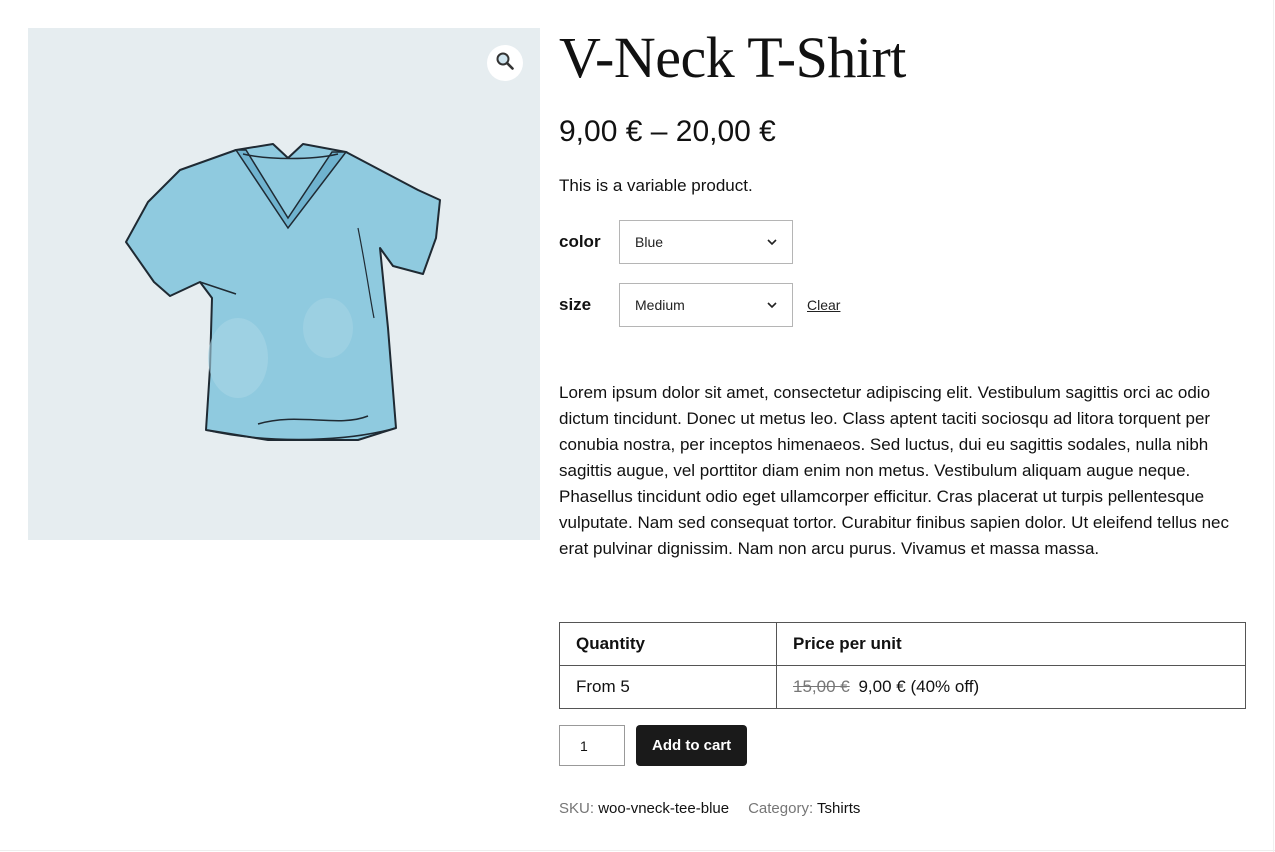 The height and width of the screenshot is (852, 1275). What do you see at coordinates (882, 686) in the screenshot?
I see `new-price: 9,00 €` at bounding box center [882, 686].